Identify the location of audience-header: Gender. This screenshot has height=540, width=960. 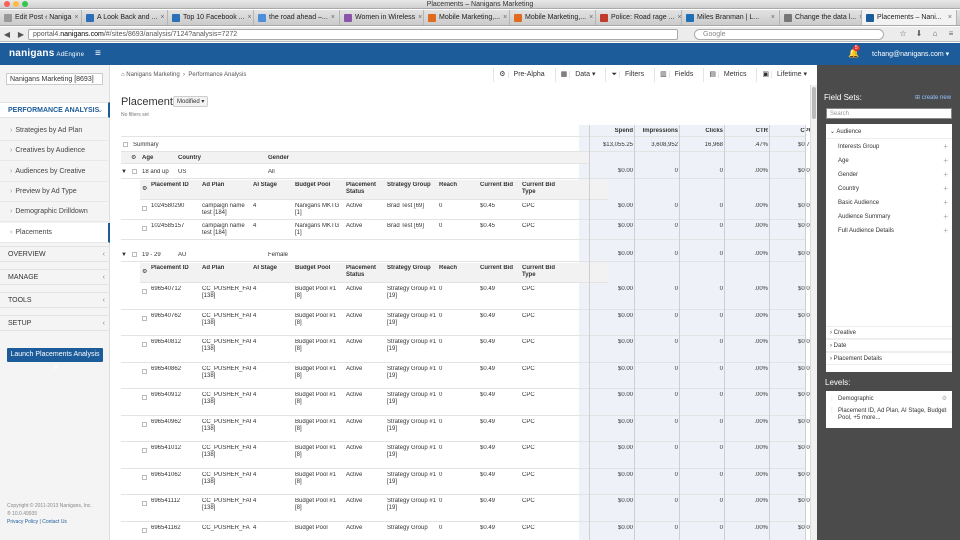
(308, 158).